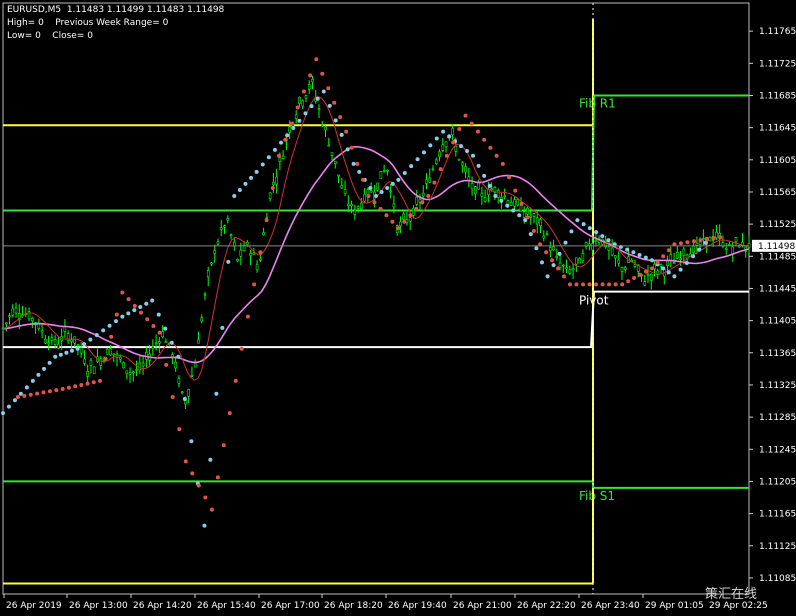  I want to click on x-tick-label: 26 Apr 18:20, so click(353, 606).